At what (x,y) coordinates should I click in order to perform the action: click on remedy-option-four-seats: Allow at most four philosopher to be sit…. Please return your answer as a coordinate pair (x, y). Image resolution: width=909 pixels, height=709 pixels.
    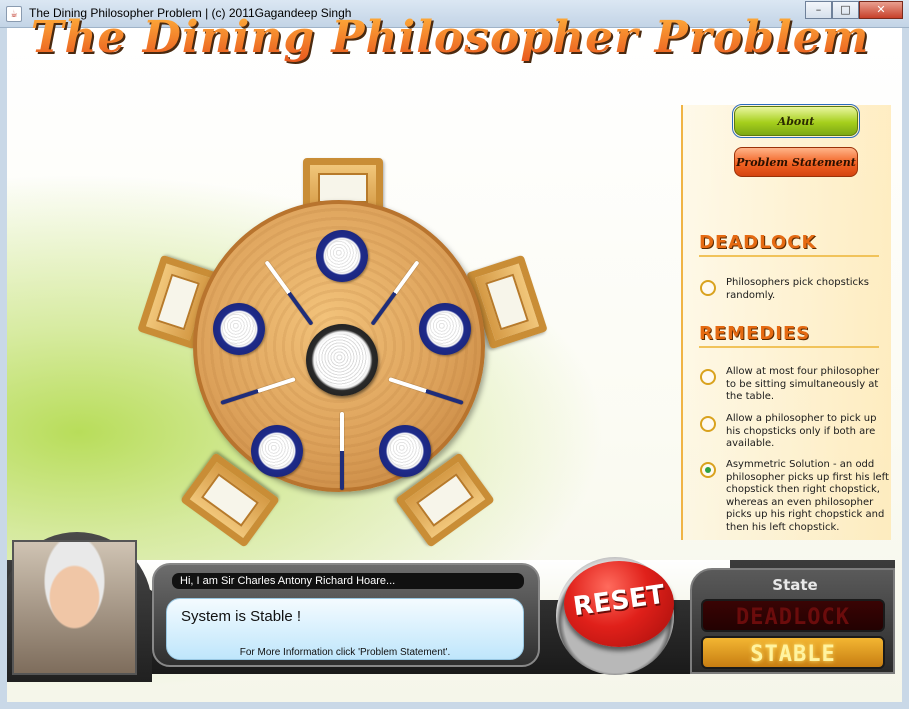
    Looking at the image, I should click on (795, 385).